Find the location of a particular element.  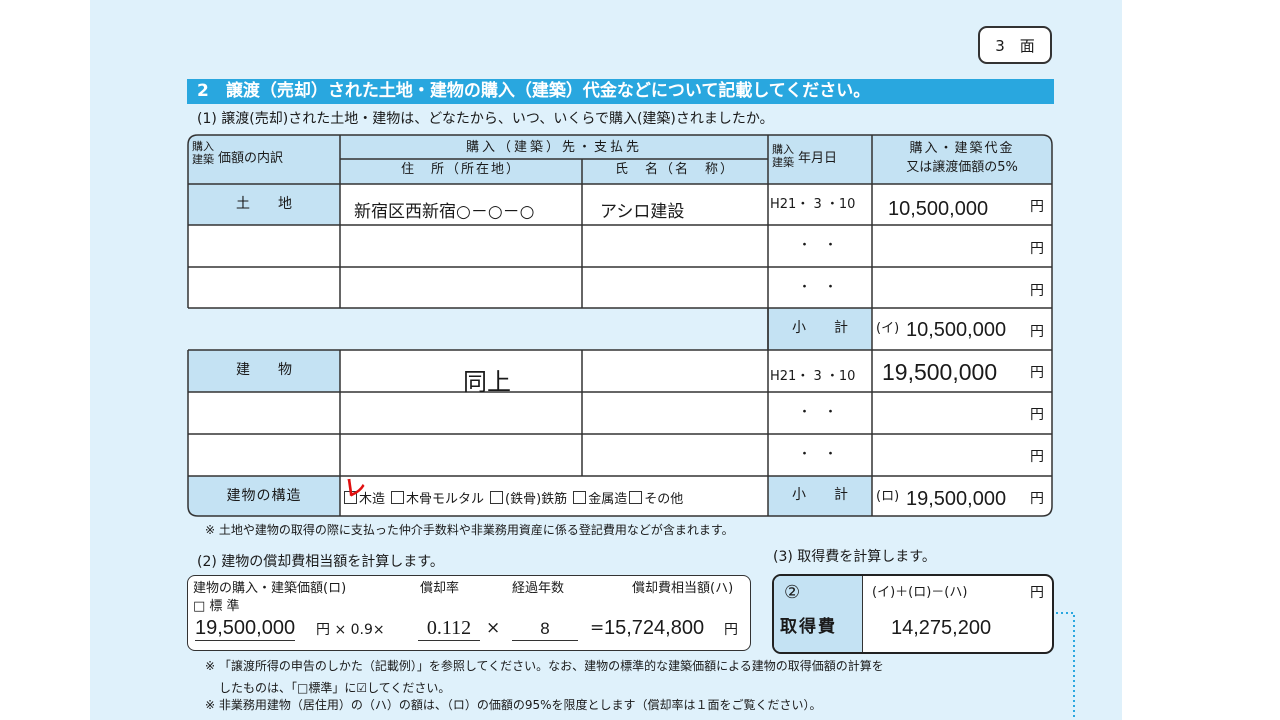

building-label: 建 物 is located at coordinates (264, 370).